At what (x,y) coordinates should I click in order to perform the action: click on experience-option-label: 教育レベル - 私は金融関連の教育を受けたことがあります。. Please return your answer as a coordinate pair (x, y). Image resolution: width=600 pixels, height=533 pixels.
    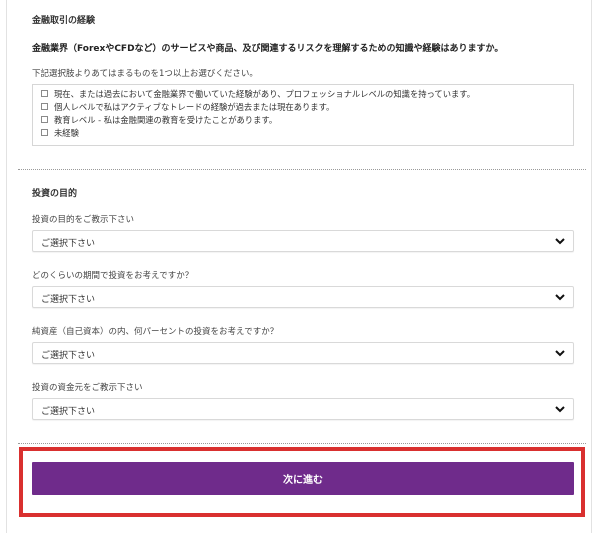
    Looking at the image, I should click on (166, 119).